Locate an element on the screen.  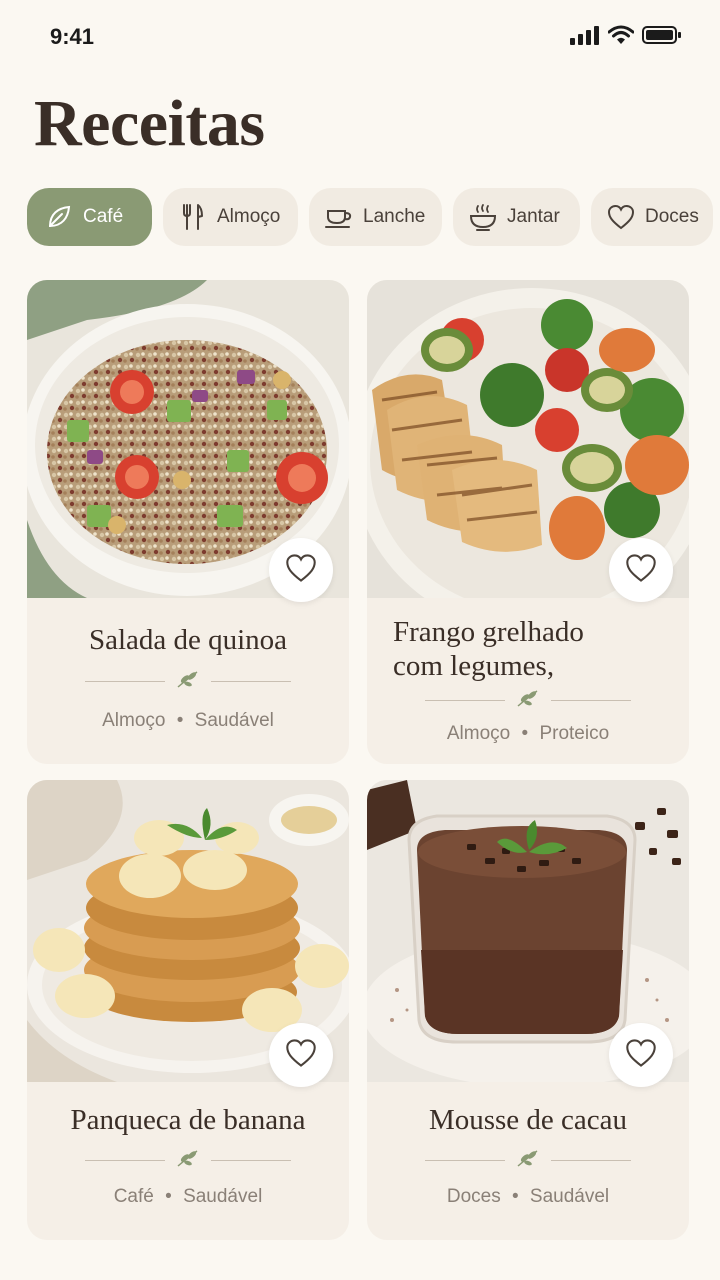
chip-jantar: Jantar is located at coordinates (516, 217).